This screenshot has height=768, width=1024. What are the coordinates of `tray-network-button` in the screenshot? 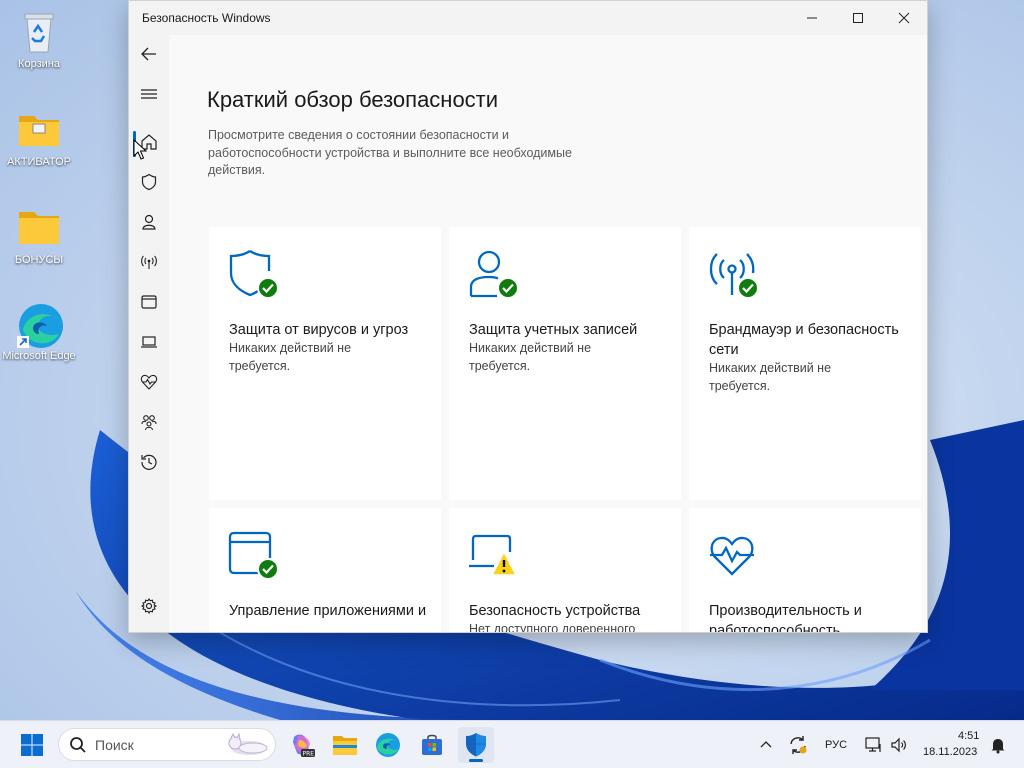 It's located at (874, 745).